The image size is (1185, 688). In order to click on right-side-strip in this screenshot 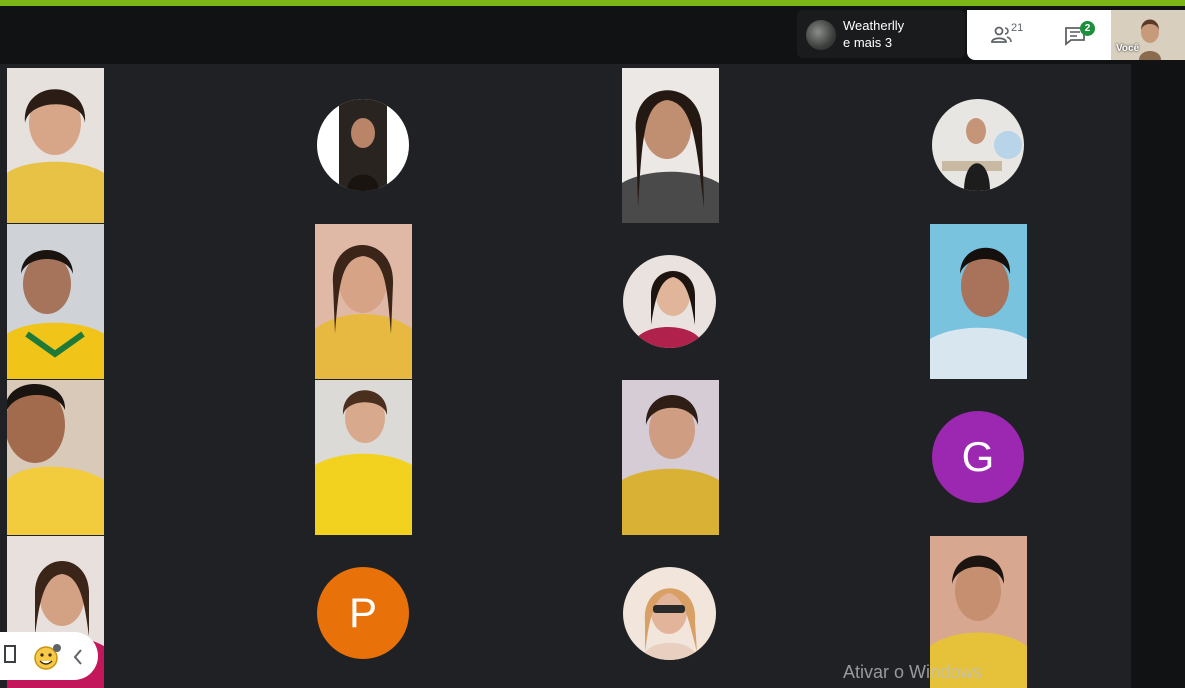, I will do `click(1158, 376)`.